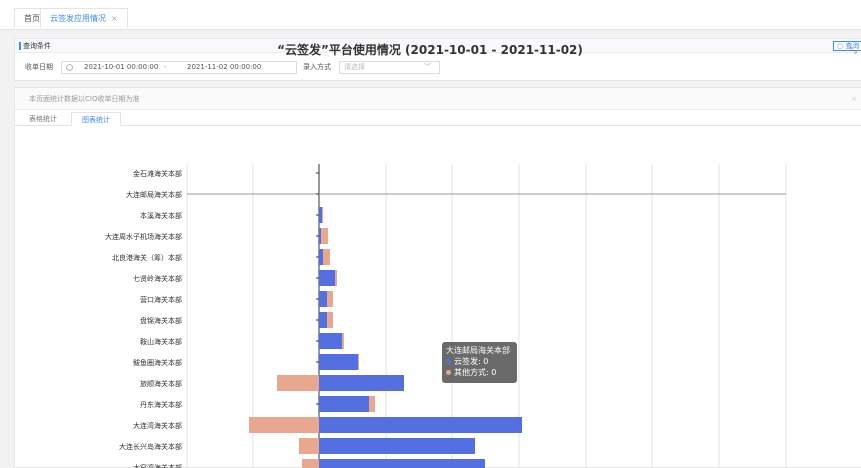  I want to click on y-tick-label: 大窑湾海关本部, so click(157, 465).